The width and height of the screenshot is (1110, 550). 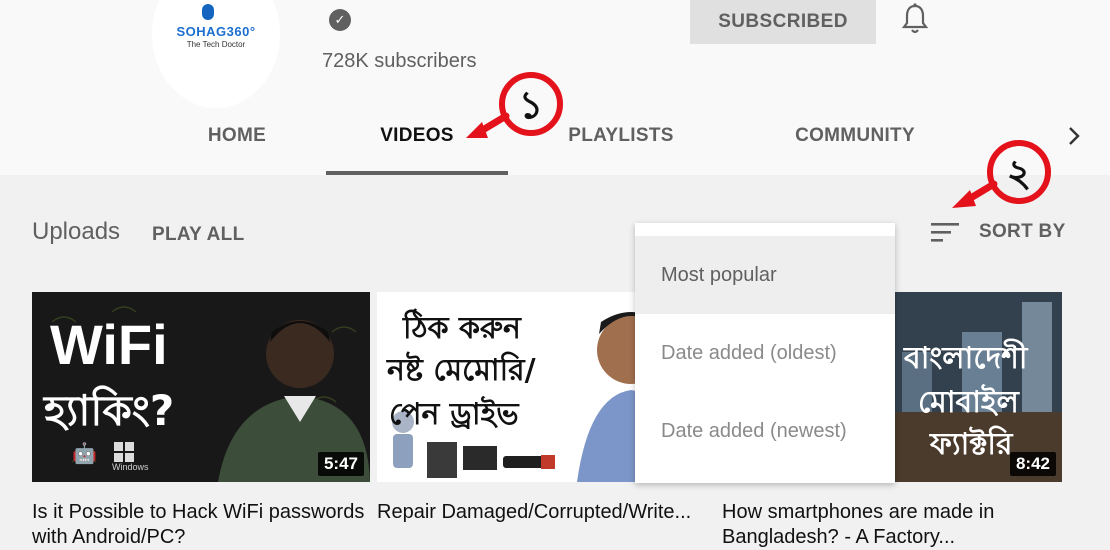 What do you see at coordinates (198, 235) in the screenshot?
I see `play-all-button: PLAY ALL` at bounding box center [198, 235].